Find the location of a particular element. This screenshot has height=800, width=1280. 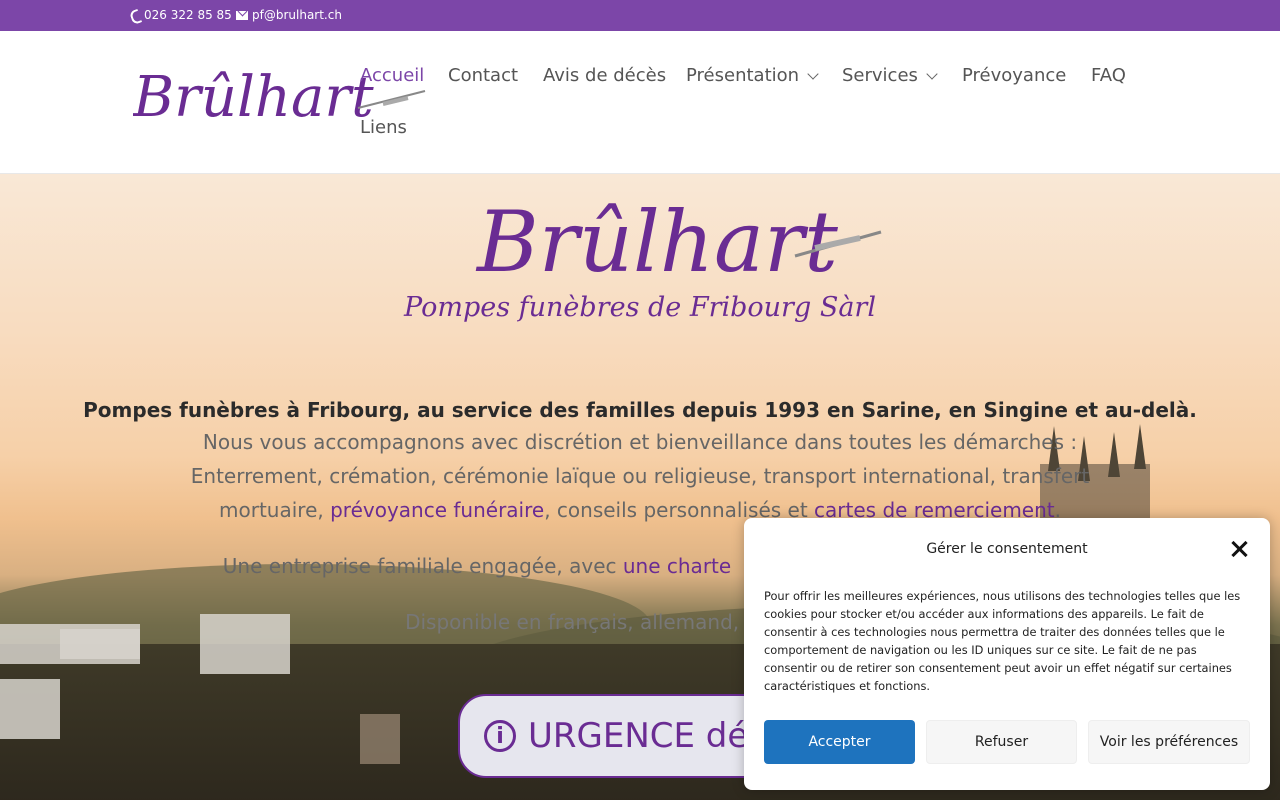

info-icon: i is located at coordinates (500, 736).